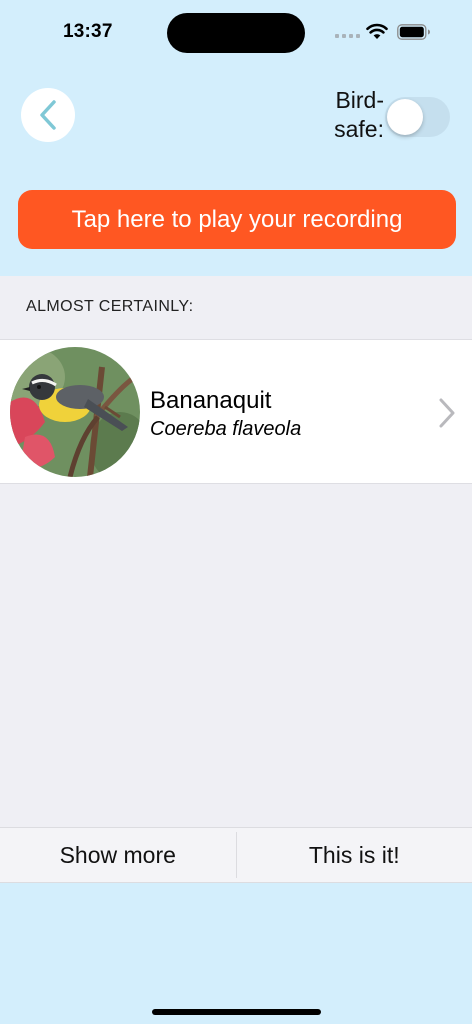 The width and height of the screenshot is (472, 1024). Describe the element at coordinates (118, 855) in the screenshot. I see `show-more-button: Show more` at that location.